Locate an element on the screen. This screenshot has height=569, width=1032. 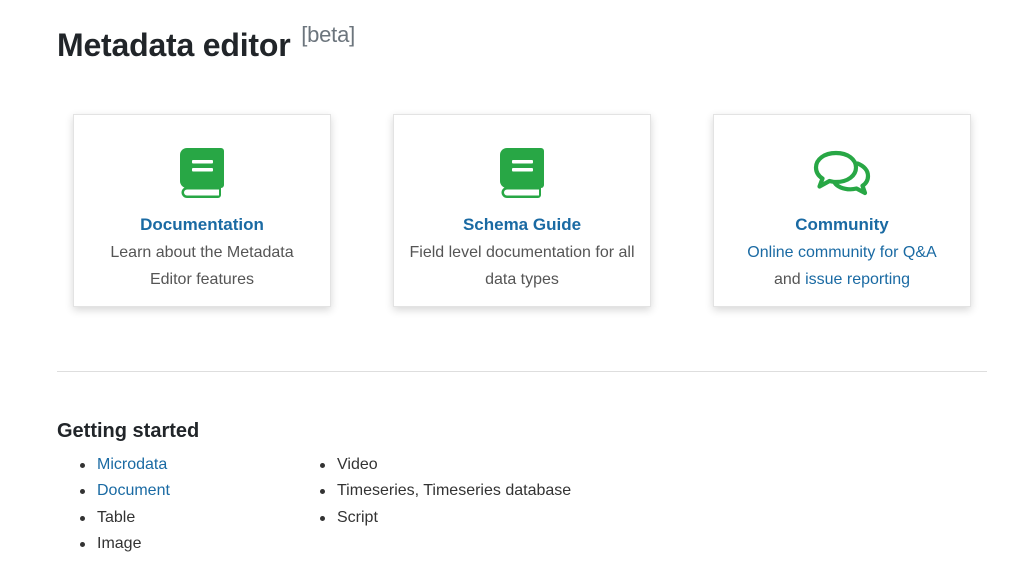
list-item-microdata: Microdata is located at coordinates (125, 465).